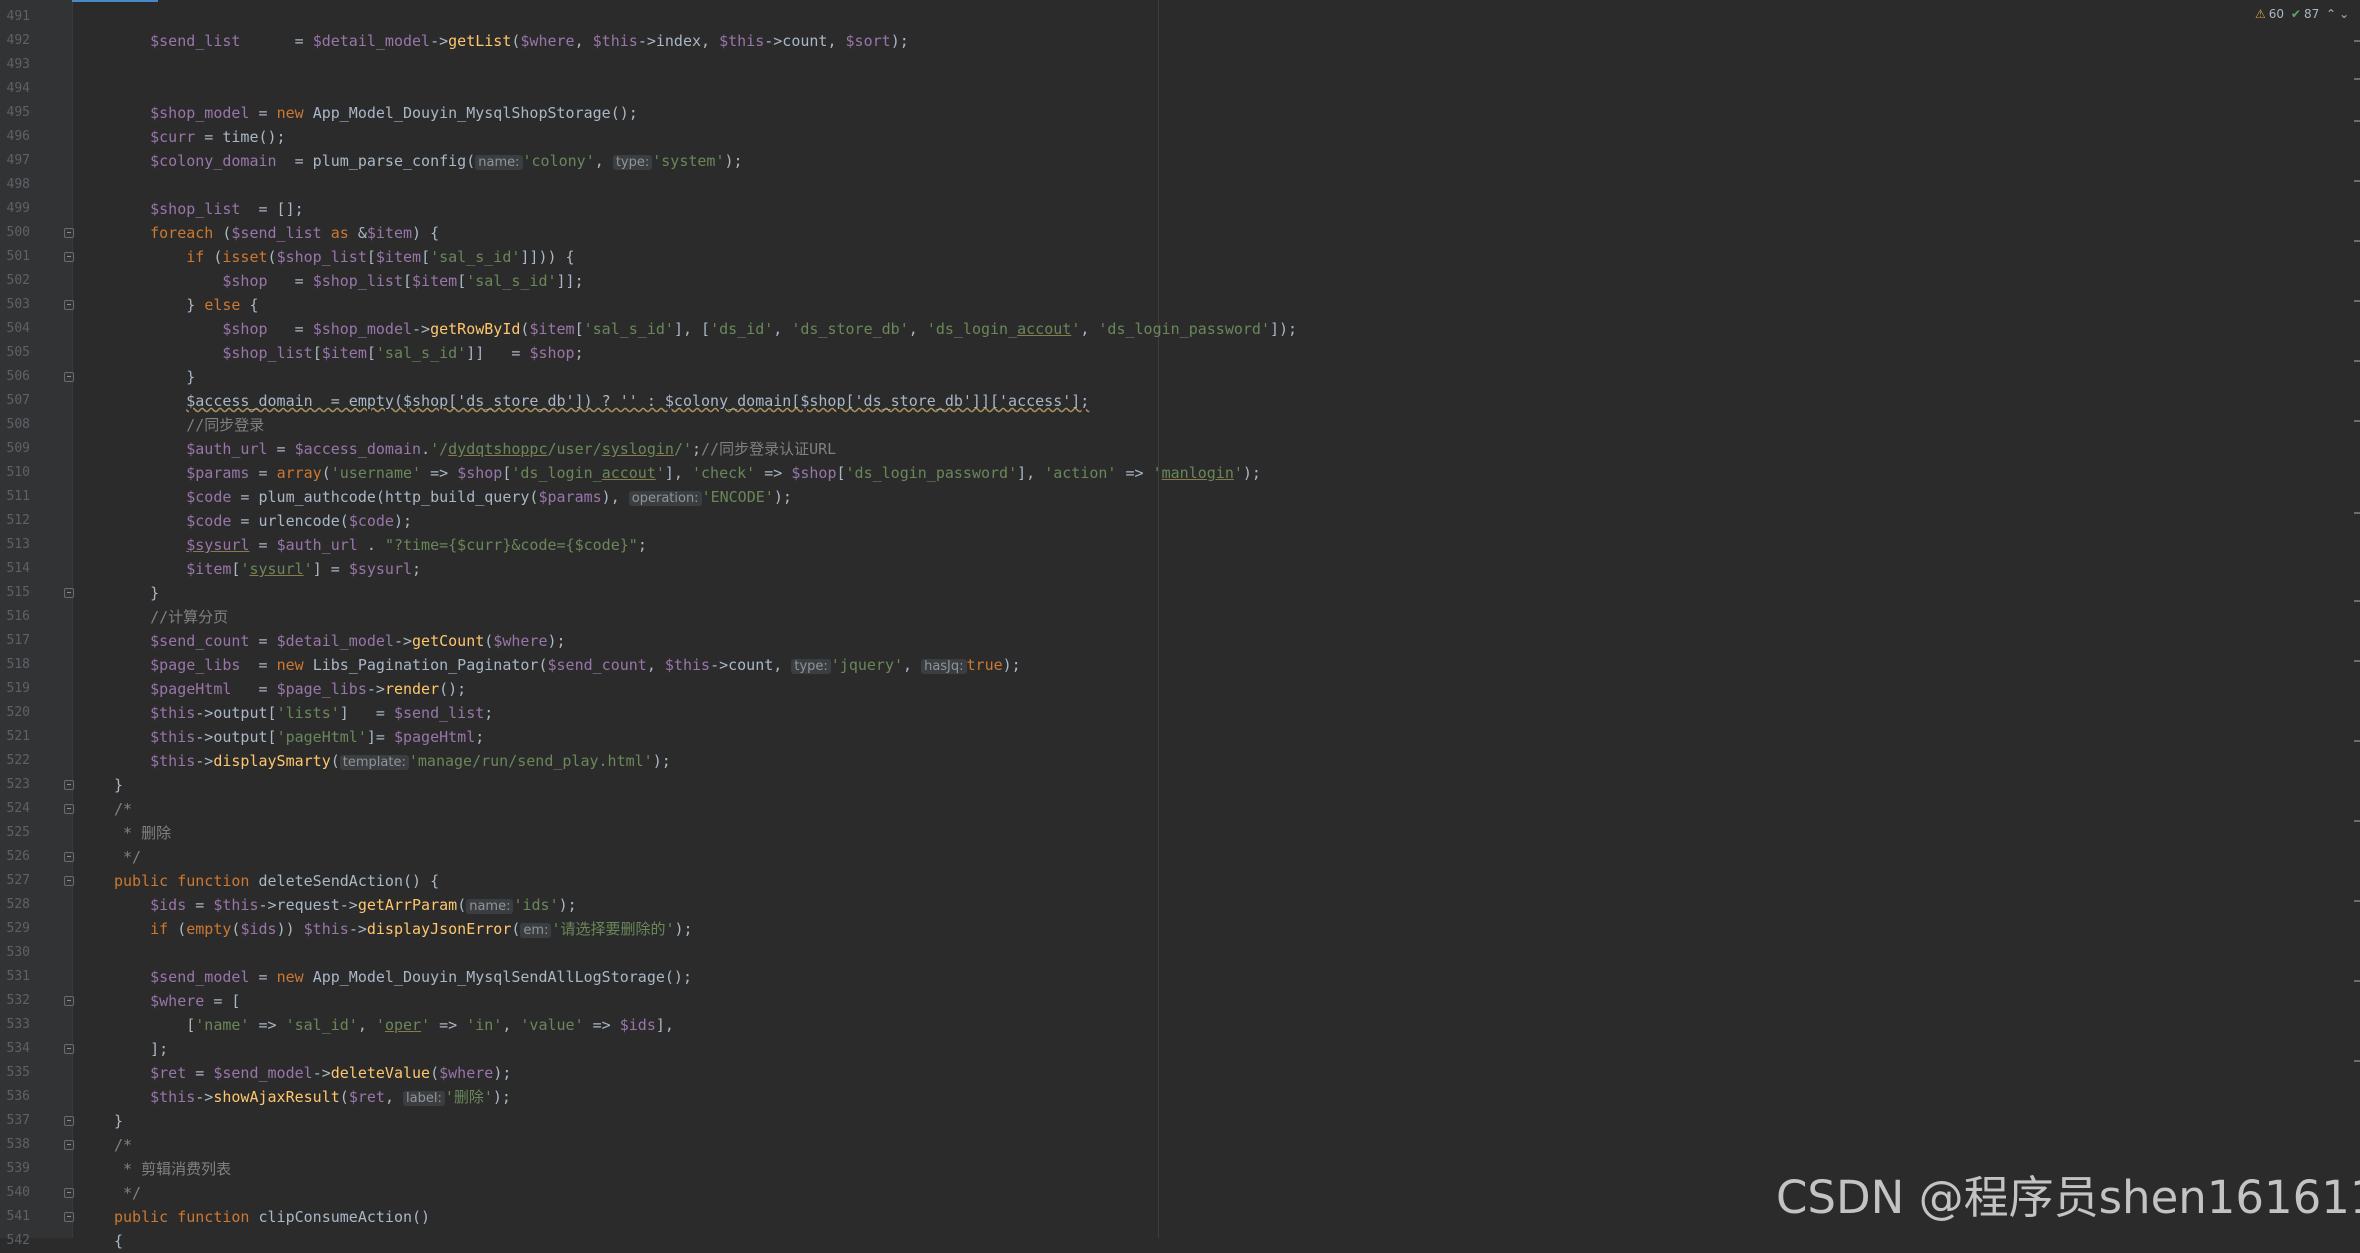 Image resolution: width=2360 pixels, height=1253 pixels. I want to click on line-number: 524, so click(15, 809).